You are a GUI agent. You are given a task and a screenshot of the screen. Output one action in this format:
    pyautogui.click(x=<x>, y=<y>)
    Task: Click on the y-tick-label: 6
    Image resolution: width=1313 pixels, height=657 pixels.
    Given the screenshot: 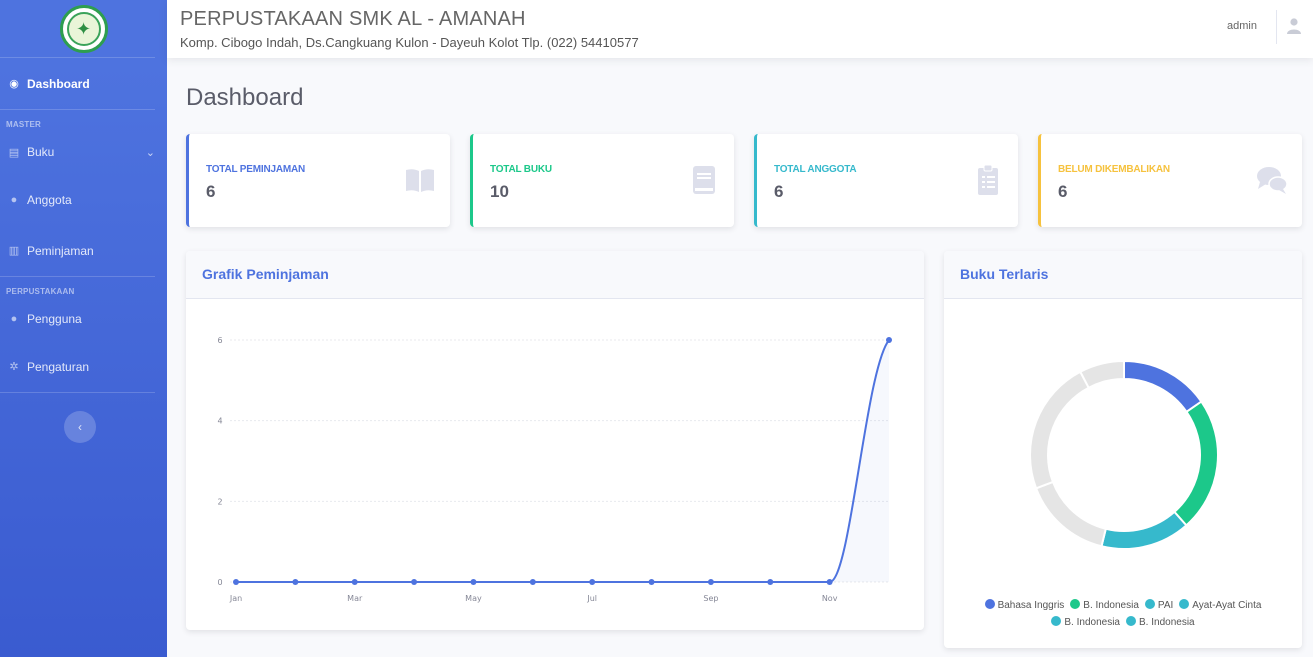 What is the action you would take?
    pyautogui.click(x=219, y=340)
    